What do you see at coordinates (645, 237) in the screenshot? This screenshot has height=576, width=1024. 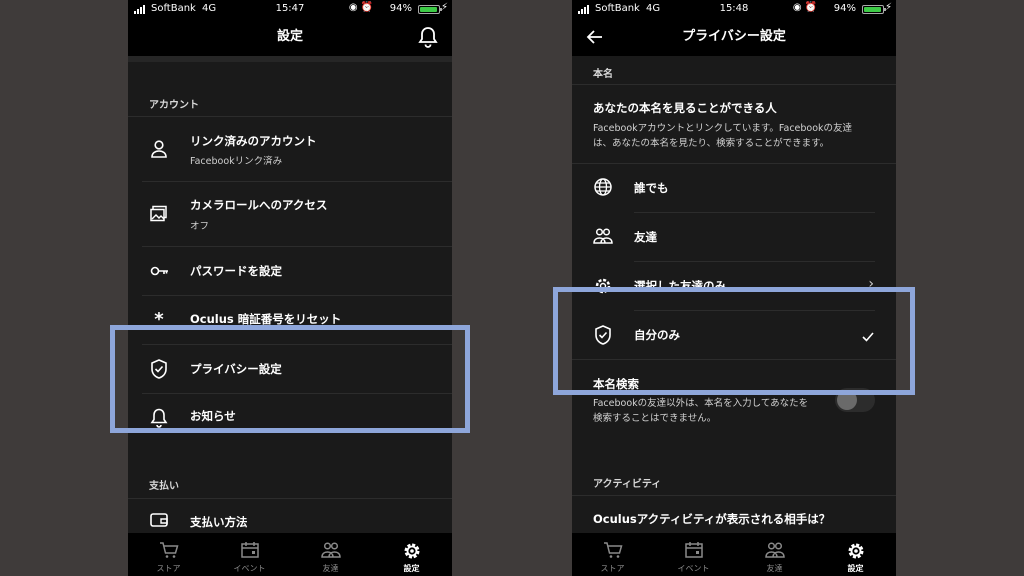 I see `option-label: 友達` at bounding box center [645, 237].